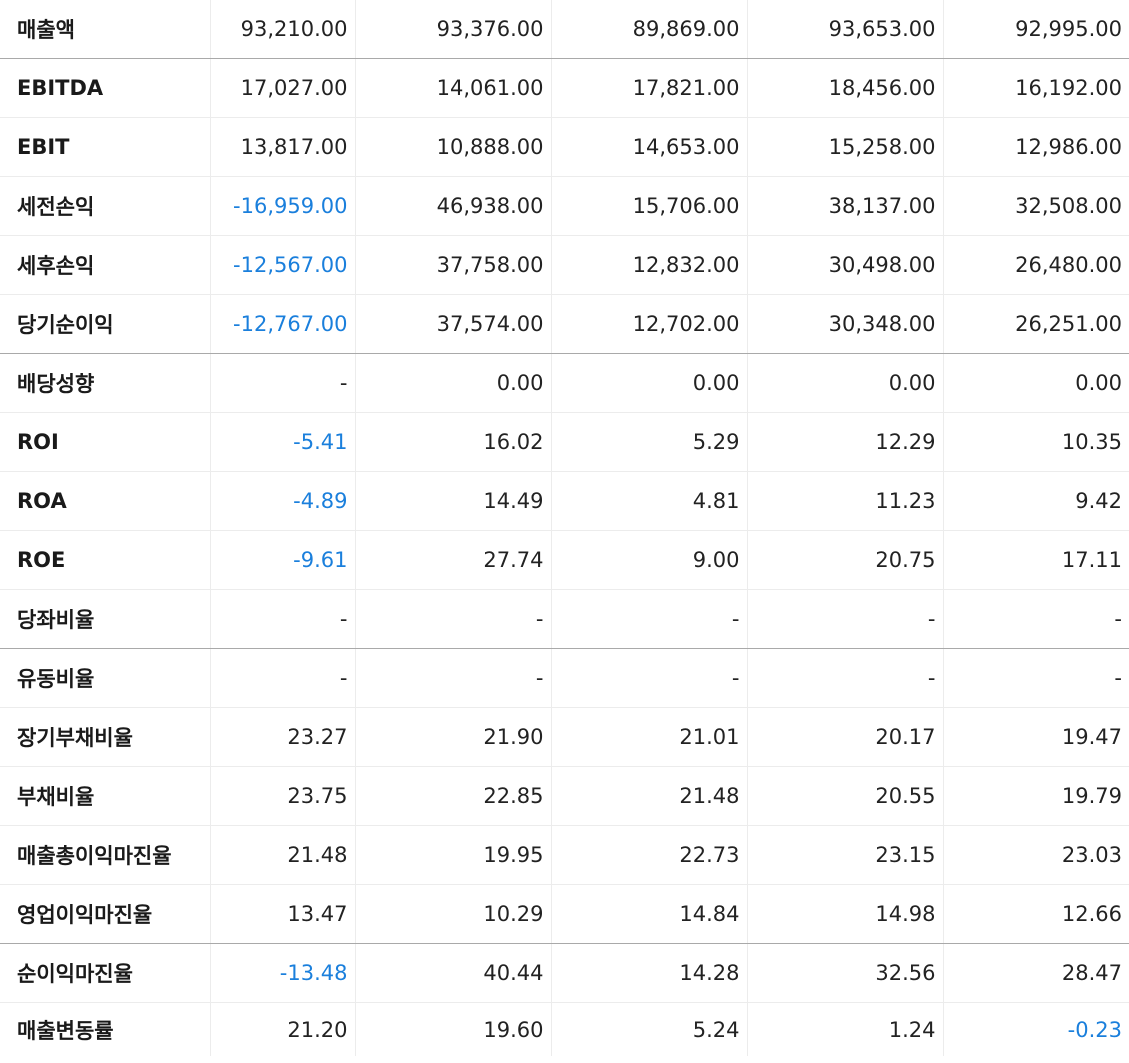  I want to click on row-label: ROI, so click(105, 442).